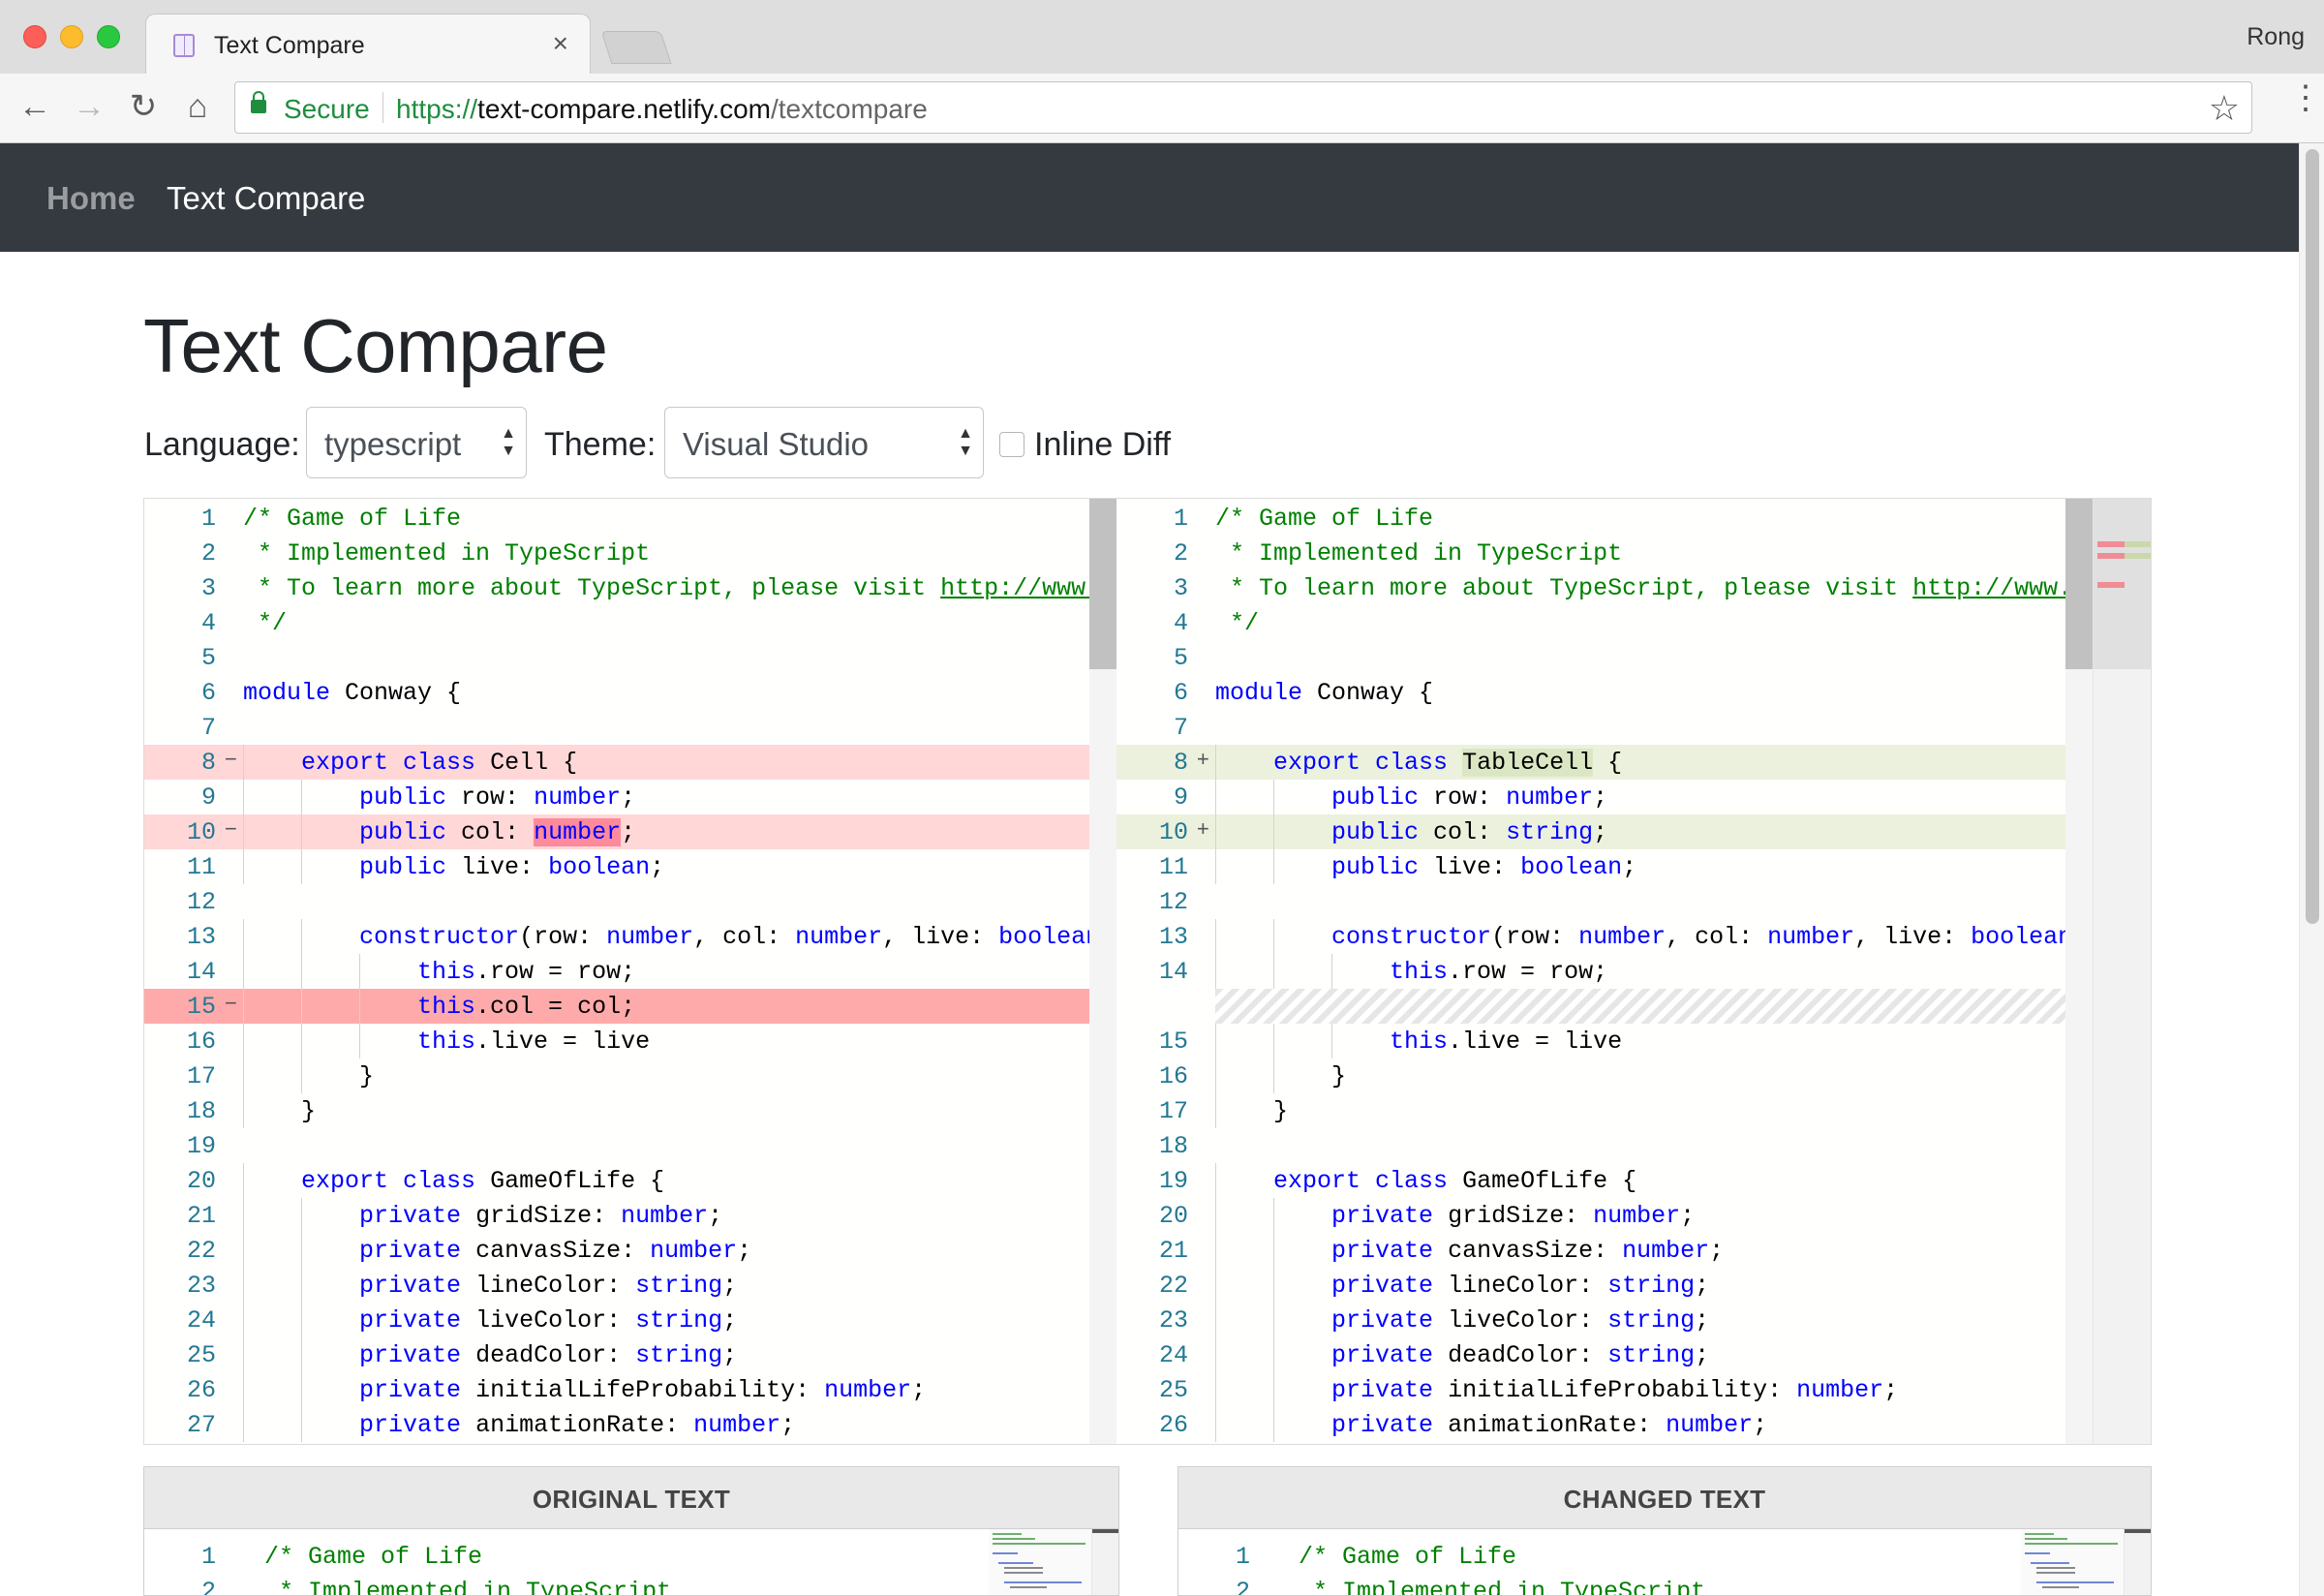 The image size is (2324, 1596). Describe the element at coordinates (35, 106) in the screenshot. I see `back-arrow-icon: ←` at that location.